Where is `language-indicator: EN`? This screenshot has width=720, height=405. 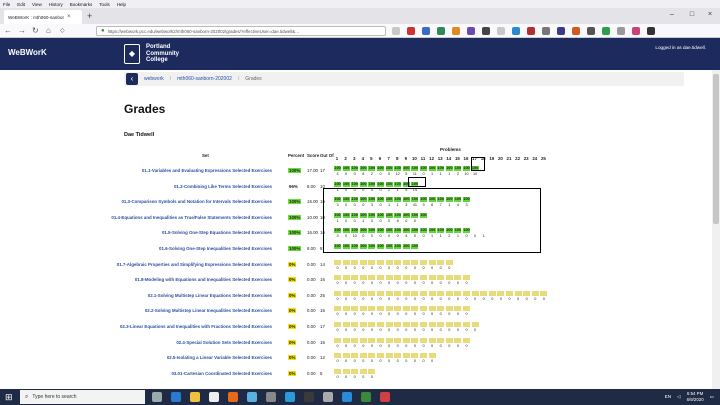 language-indicator: EN is located at coordinates (668, 396).